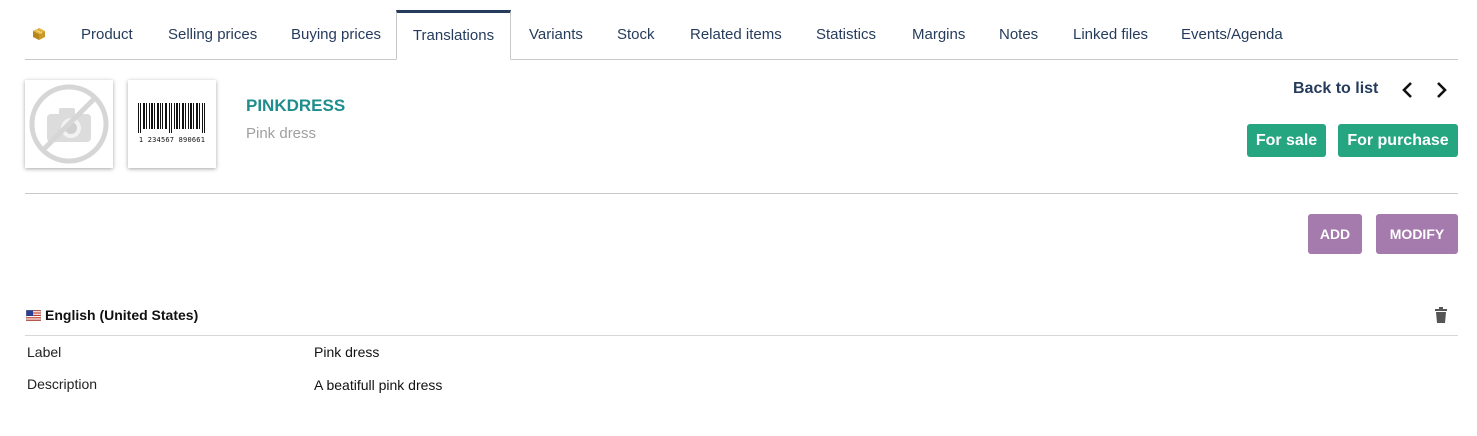 The image size is (1477, 436). Describe the element at coordinates (846, 35) in the screenshot. I see `tab-statistics: Statistics` at that location.